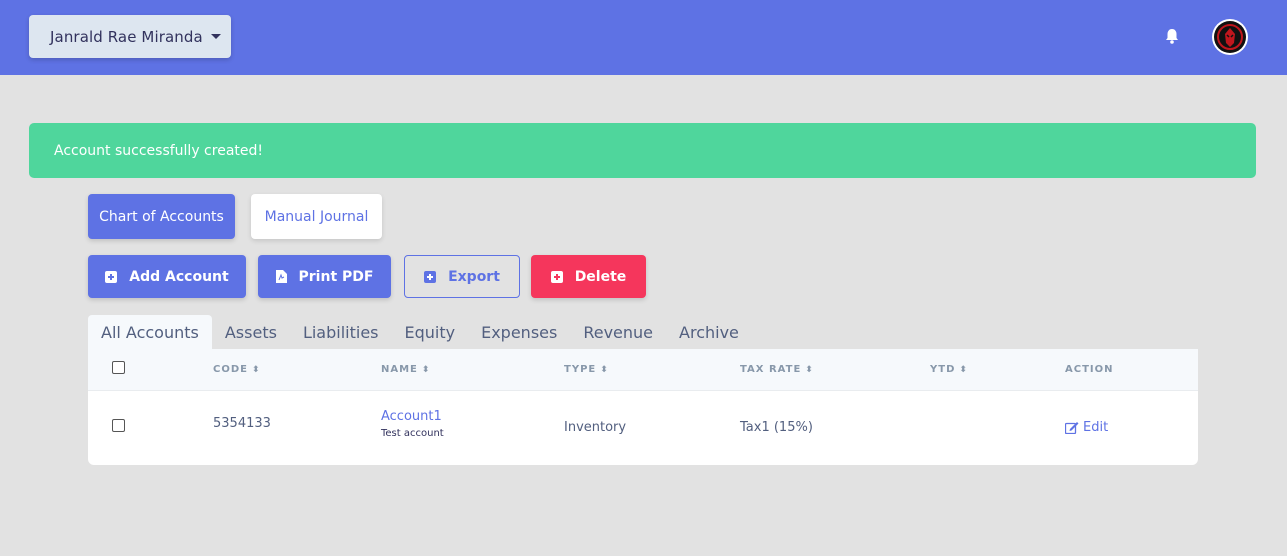 The height and width of the screenshot is (556, 1287). What do you see at coordinates (215, 36) in the screenshot?
I see `caret-down-icon` at bounding box center [215, 36].